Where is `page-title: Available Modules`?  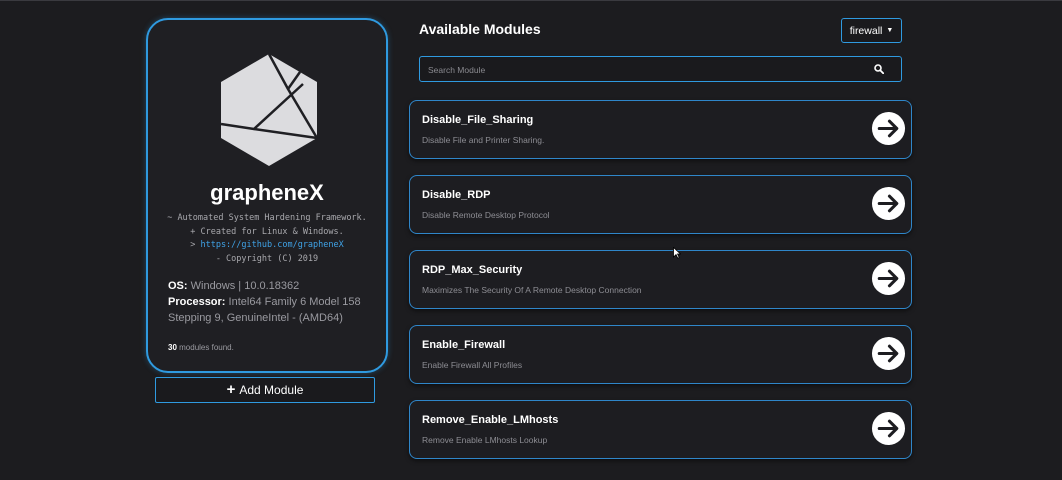
page-title: Available Modules is located at coordinates (480, 29).